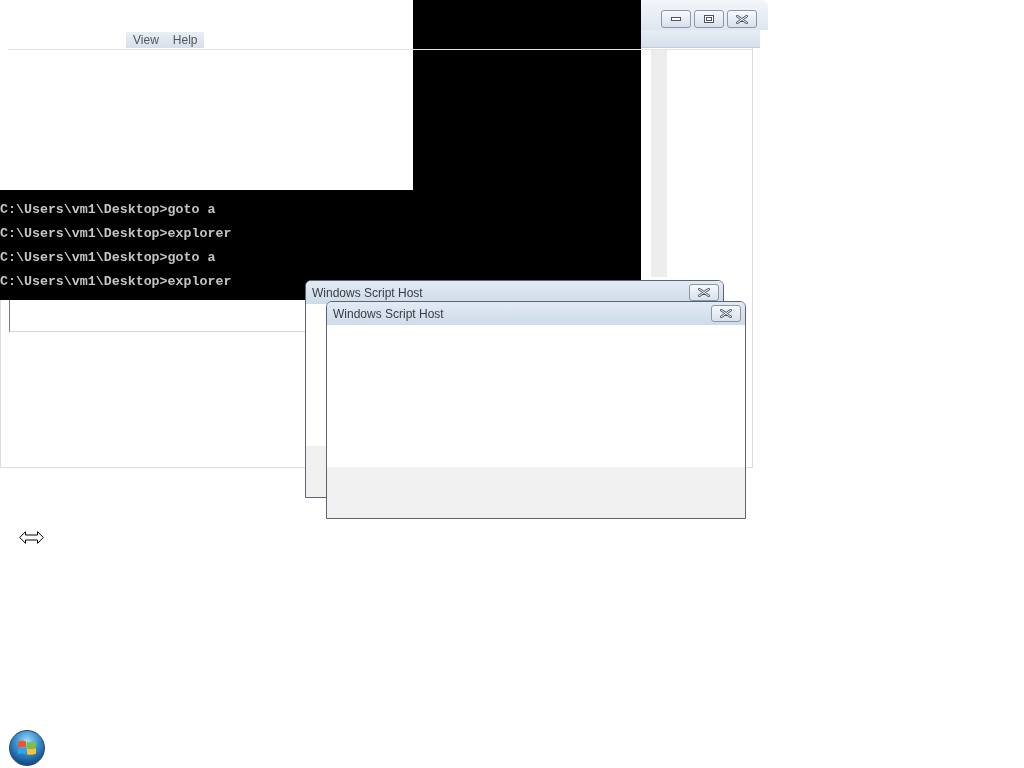  I want to click on input-field, so click(157, 316).